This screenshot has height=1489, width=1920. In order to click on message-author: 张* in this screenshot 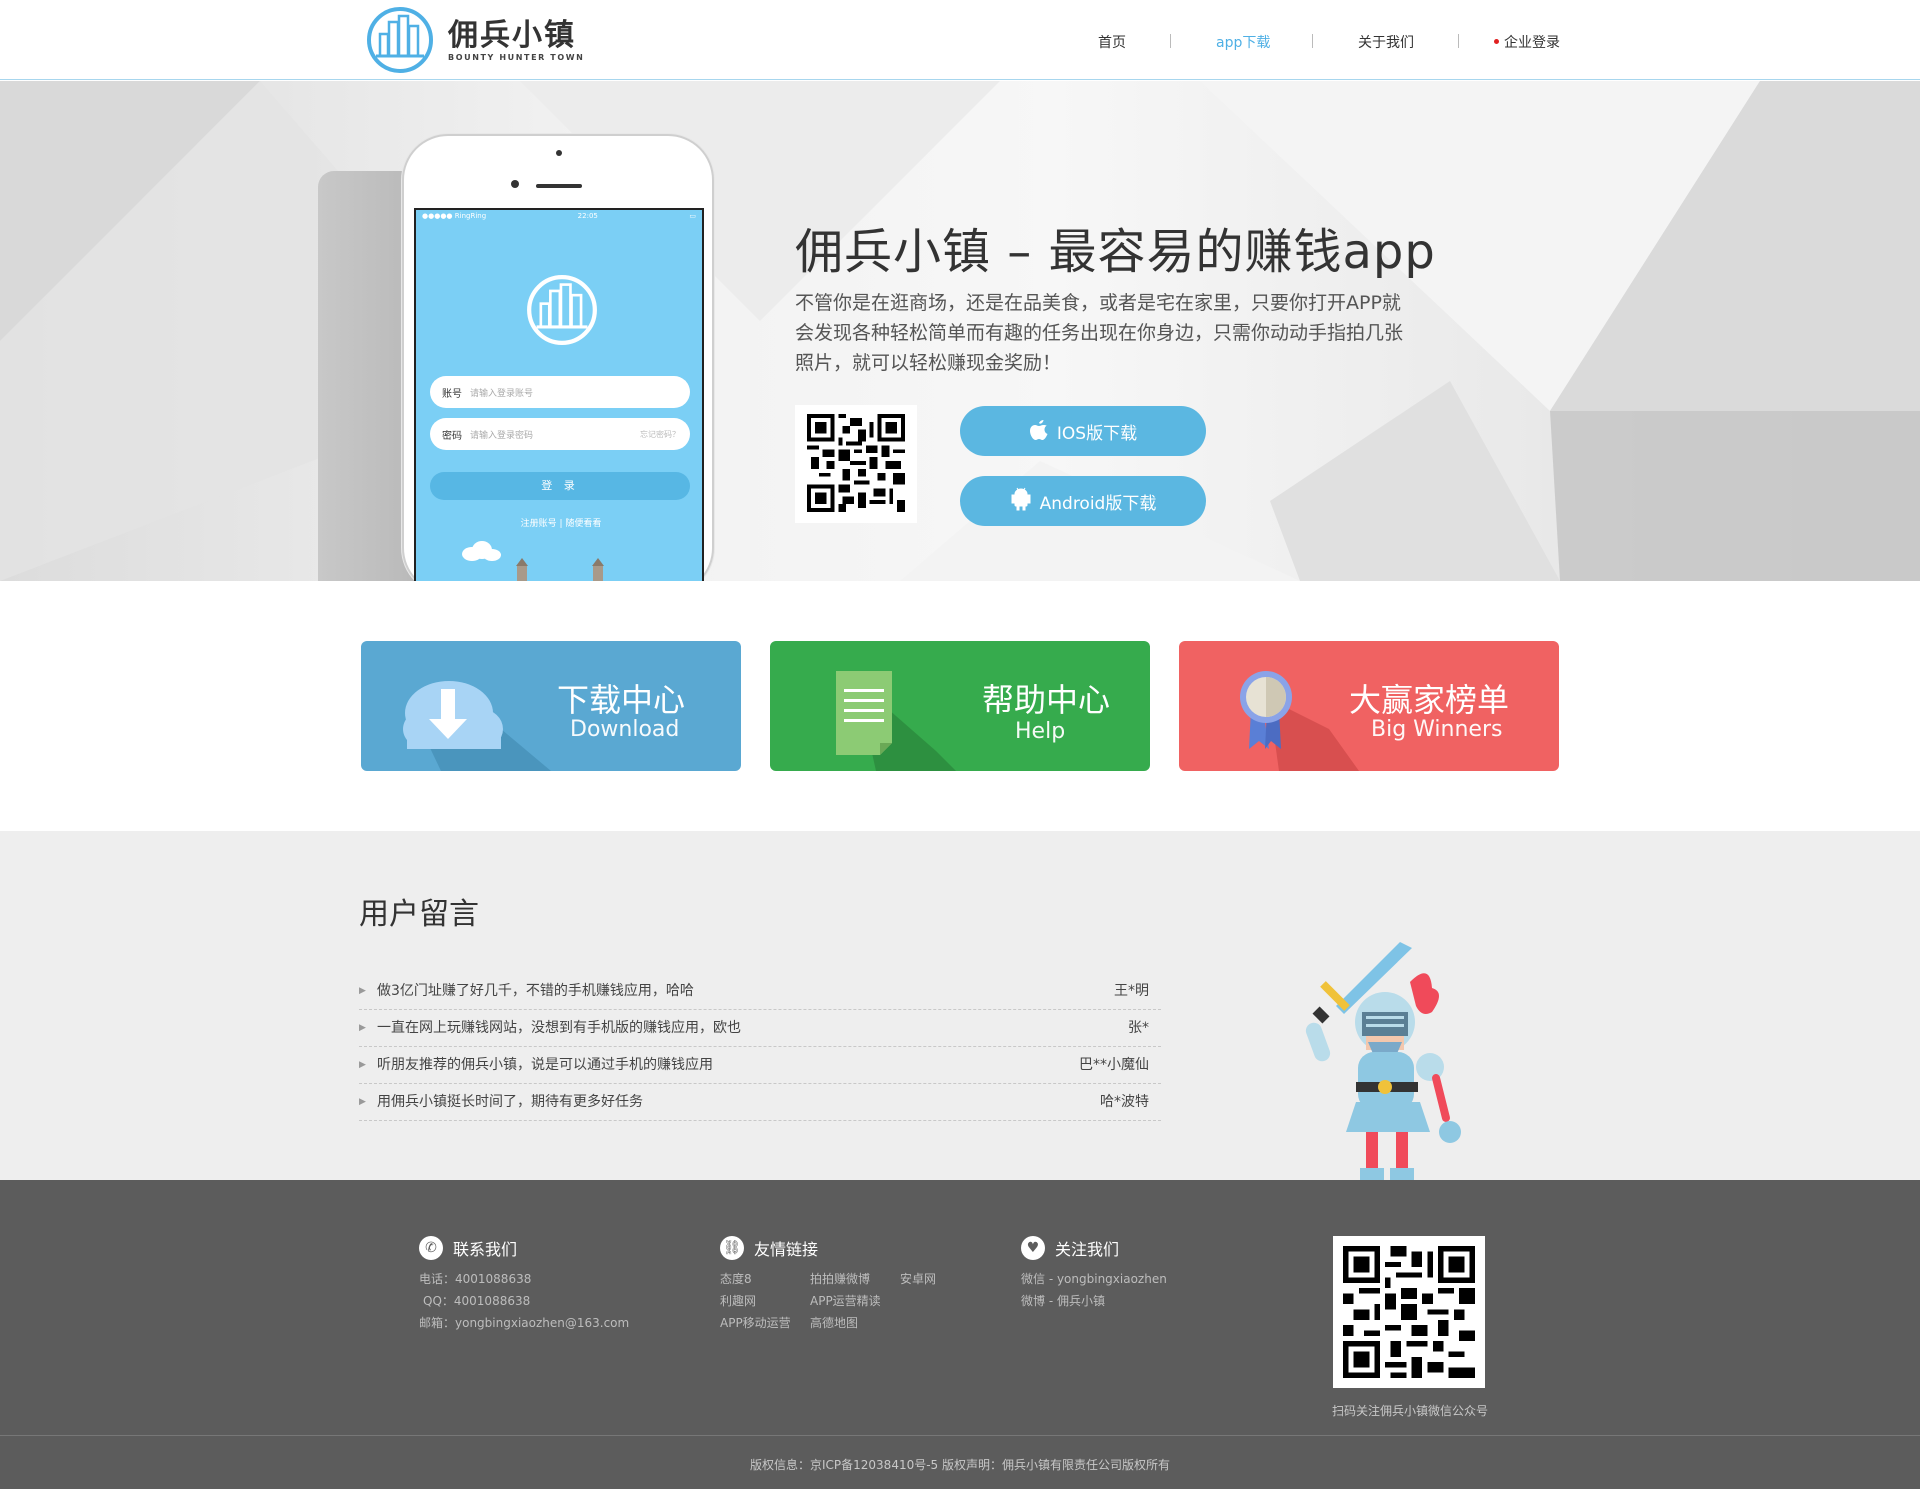, I will do `click(1138, 1028)`.